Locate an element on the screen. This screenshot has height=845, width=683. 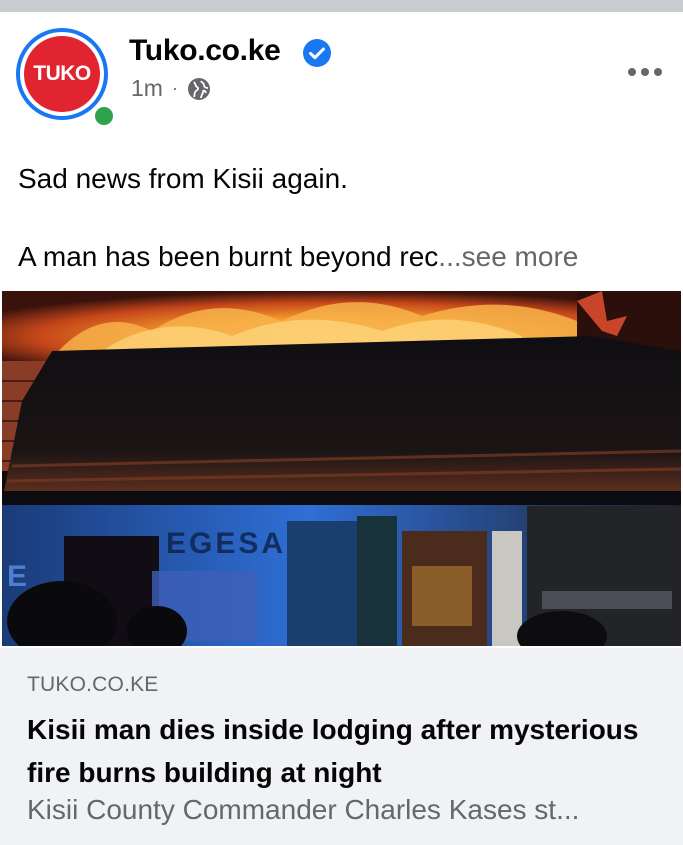
link-domain: TUKO.CO.KE is located at coordinates (93, 684).